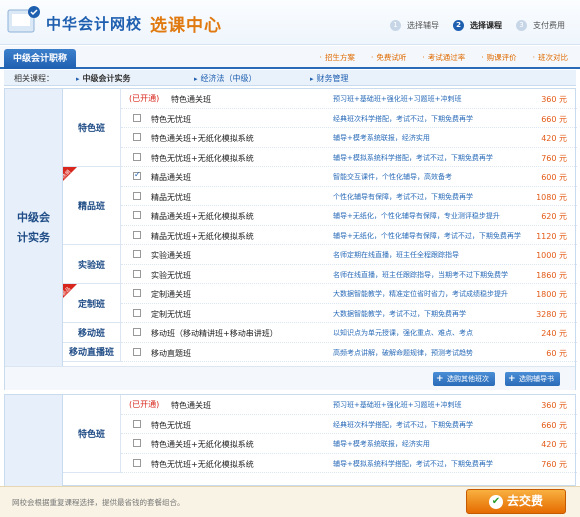  I want to click on course-description-link: 辅导+无纸化，个性化辅导有保障，专业测评稳步提升, so click(416, 216).